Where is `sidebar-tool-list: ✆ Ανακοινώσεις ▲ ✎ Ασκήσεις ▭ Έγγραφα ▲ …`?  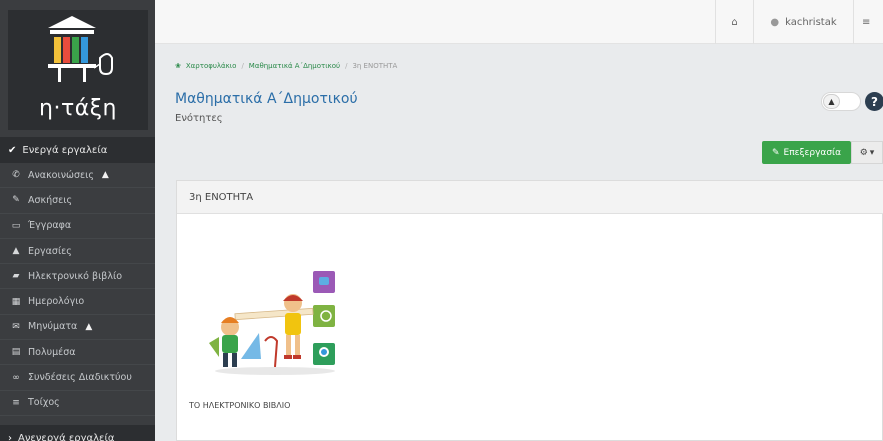 sidebar-tool-list: ✆ Ανακοινώσεις ▲ ✎ Ασκήσεις ▭ Έγγραφα ▲ … is located at coordinates (77, 289).